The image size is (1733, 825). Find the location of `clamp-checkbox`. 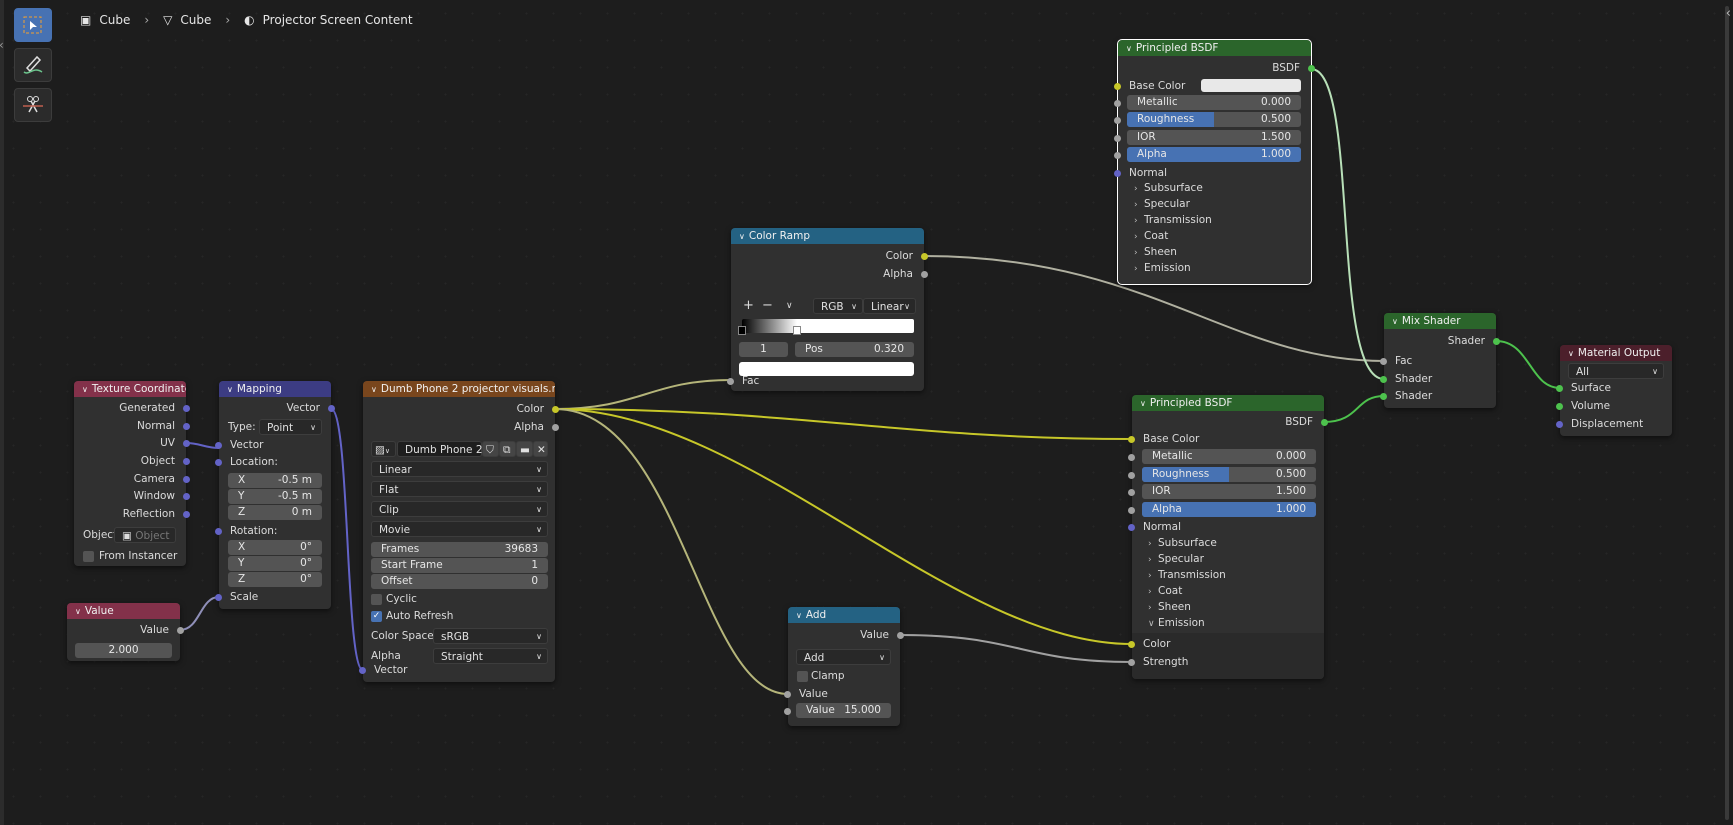

clamp-checkbox is located at coordinates (802, 676).